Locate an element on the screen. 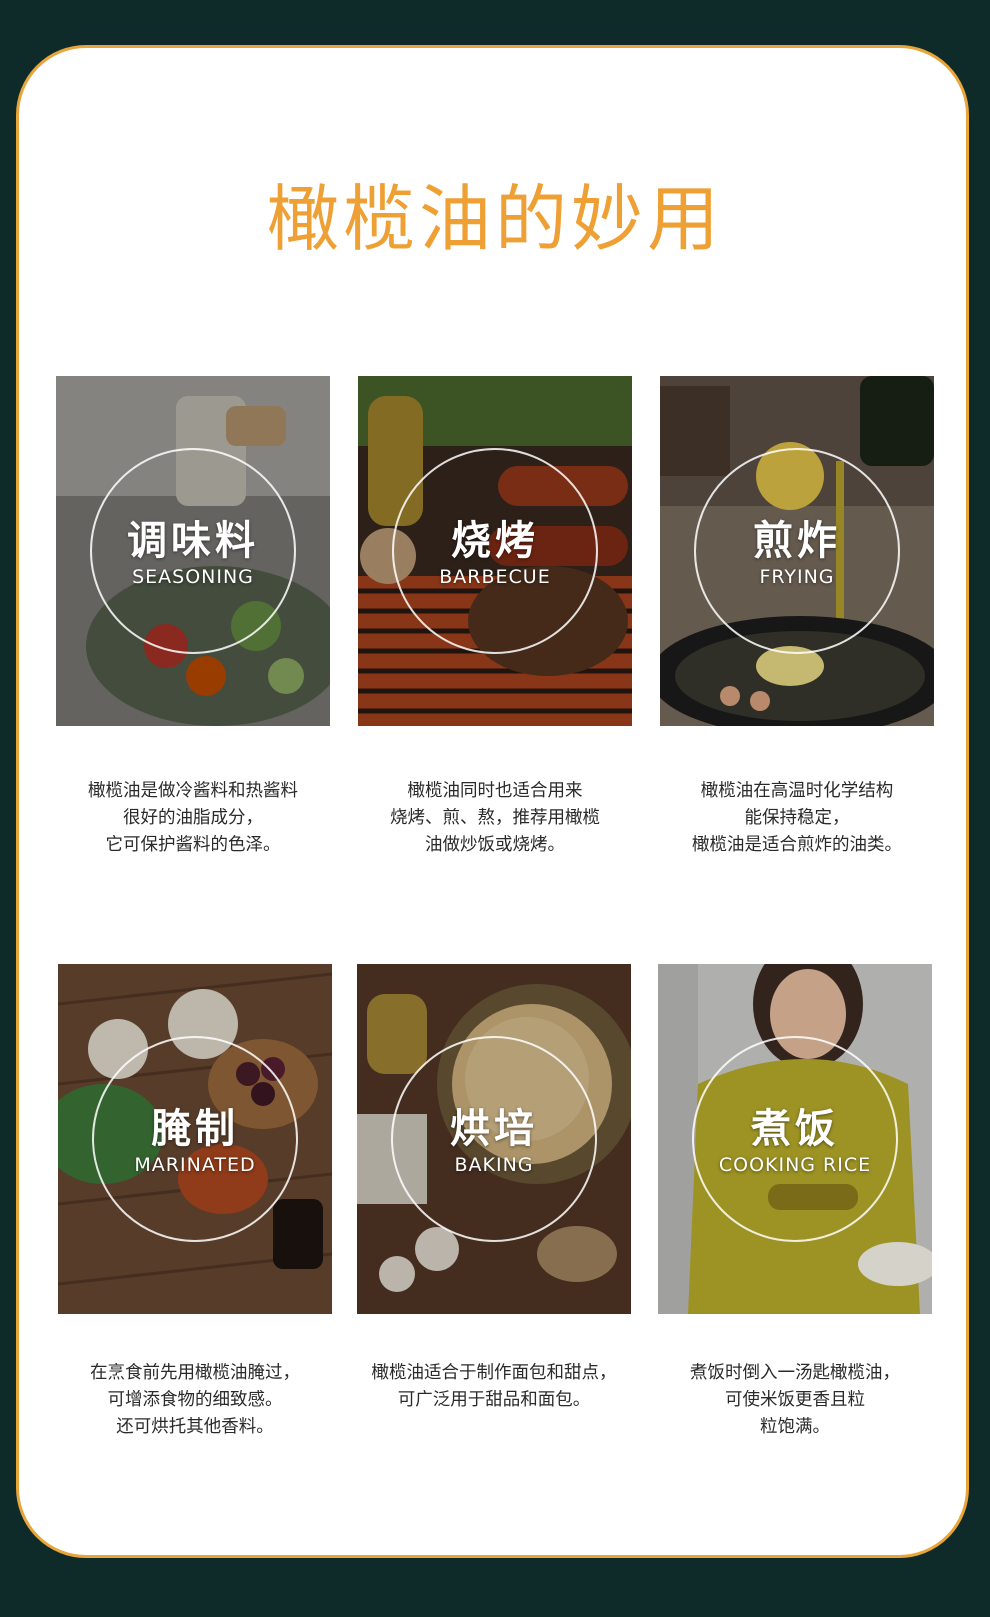  description-line: 很好的油脂成分， is located at coordinates (193, 818).